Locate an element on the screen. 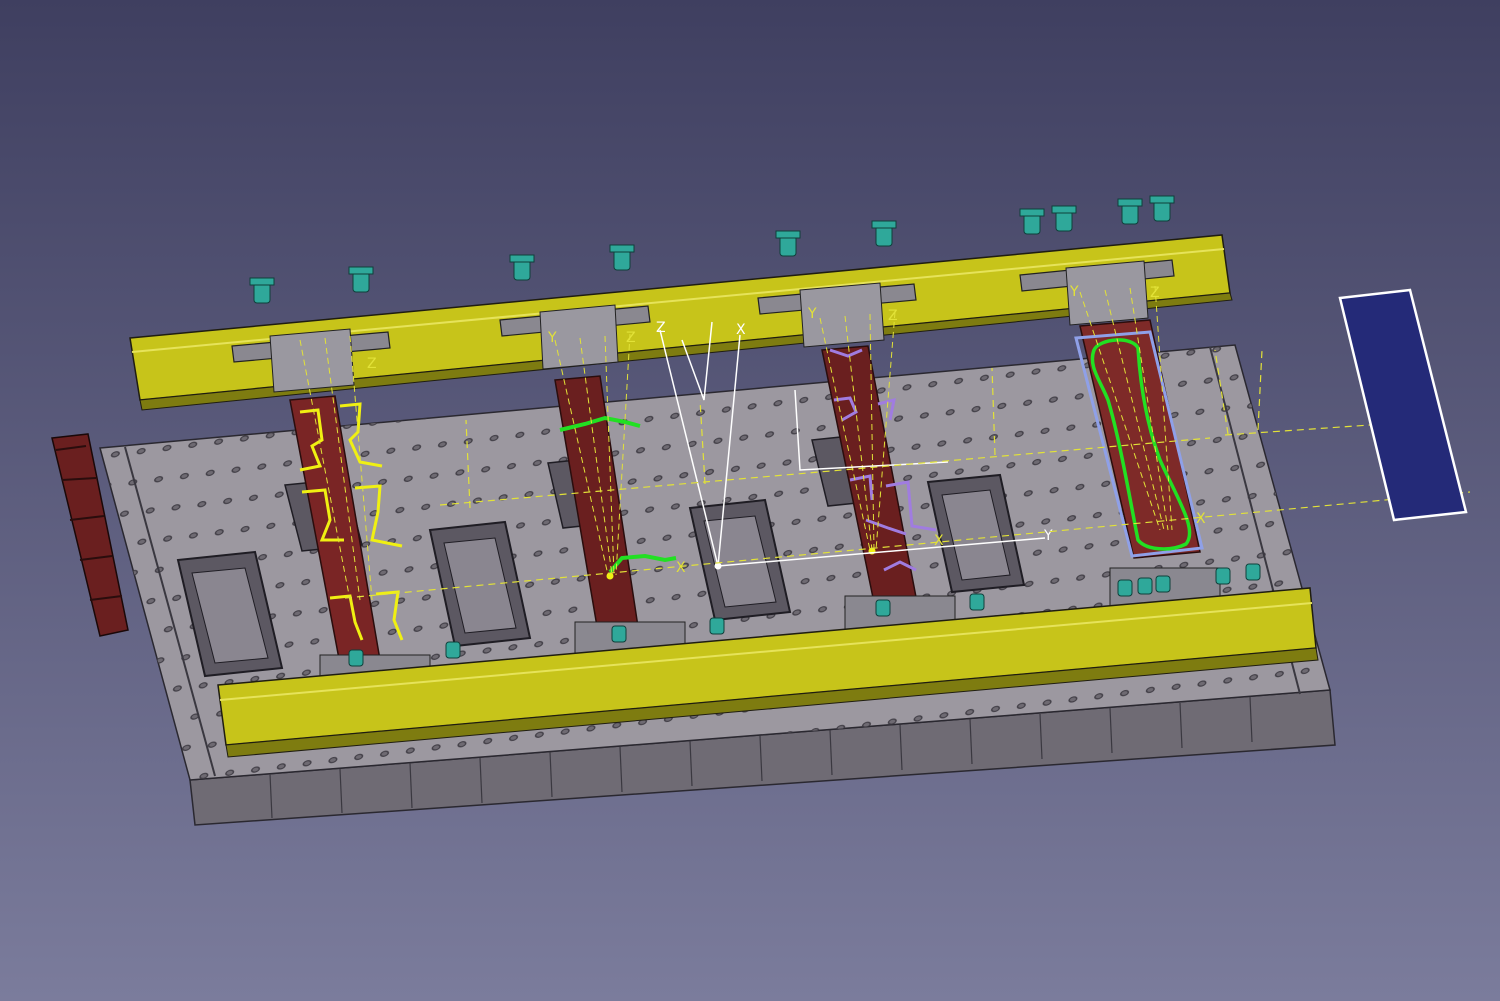 Image resolution: width=1500 pixels, height=1001 pixels. station-2-axis-y: Y is located at coordinates (552, 338).